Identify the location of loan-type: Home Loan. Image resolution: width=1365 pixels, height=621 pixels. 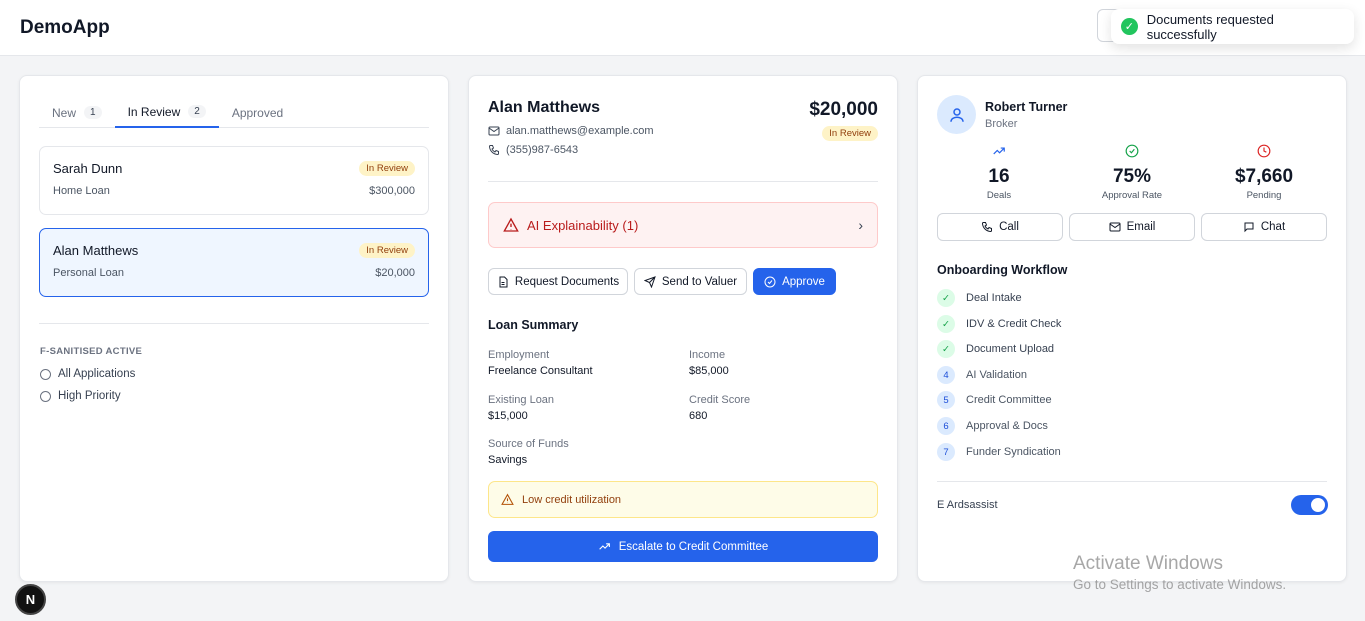
(81, 191).